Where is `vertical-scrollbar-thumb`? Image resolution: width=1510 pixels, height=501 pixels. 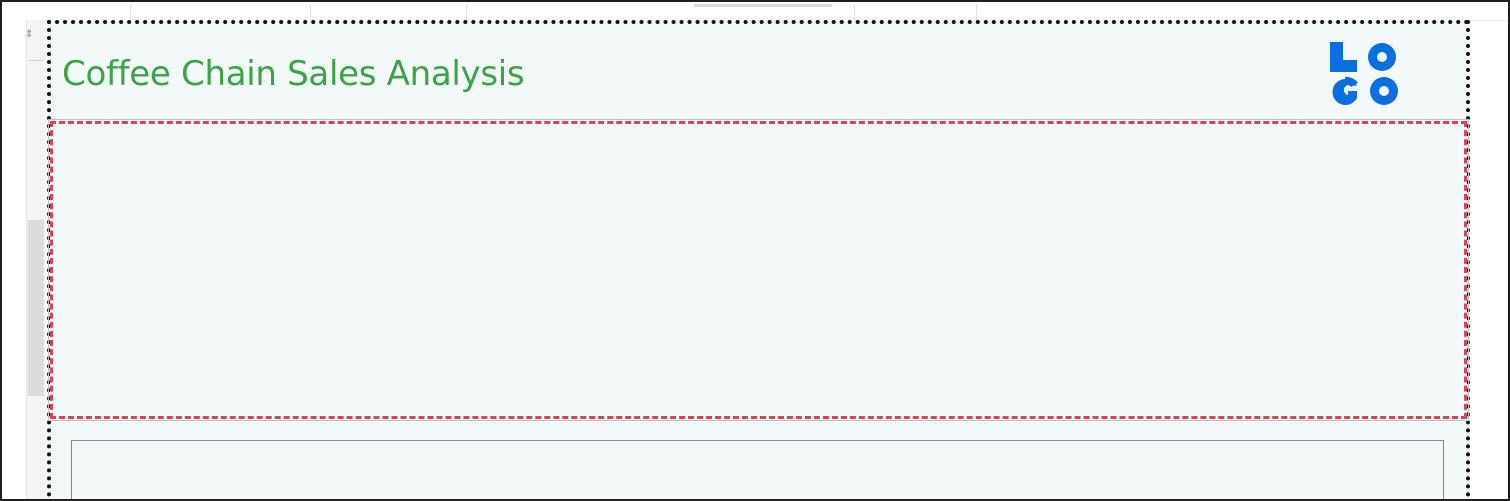 vertical-scrollbar-thumb is located at coordinates (36, 308).